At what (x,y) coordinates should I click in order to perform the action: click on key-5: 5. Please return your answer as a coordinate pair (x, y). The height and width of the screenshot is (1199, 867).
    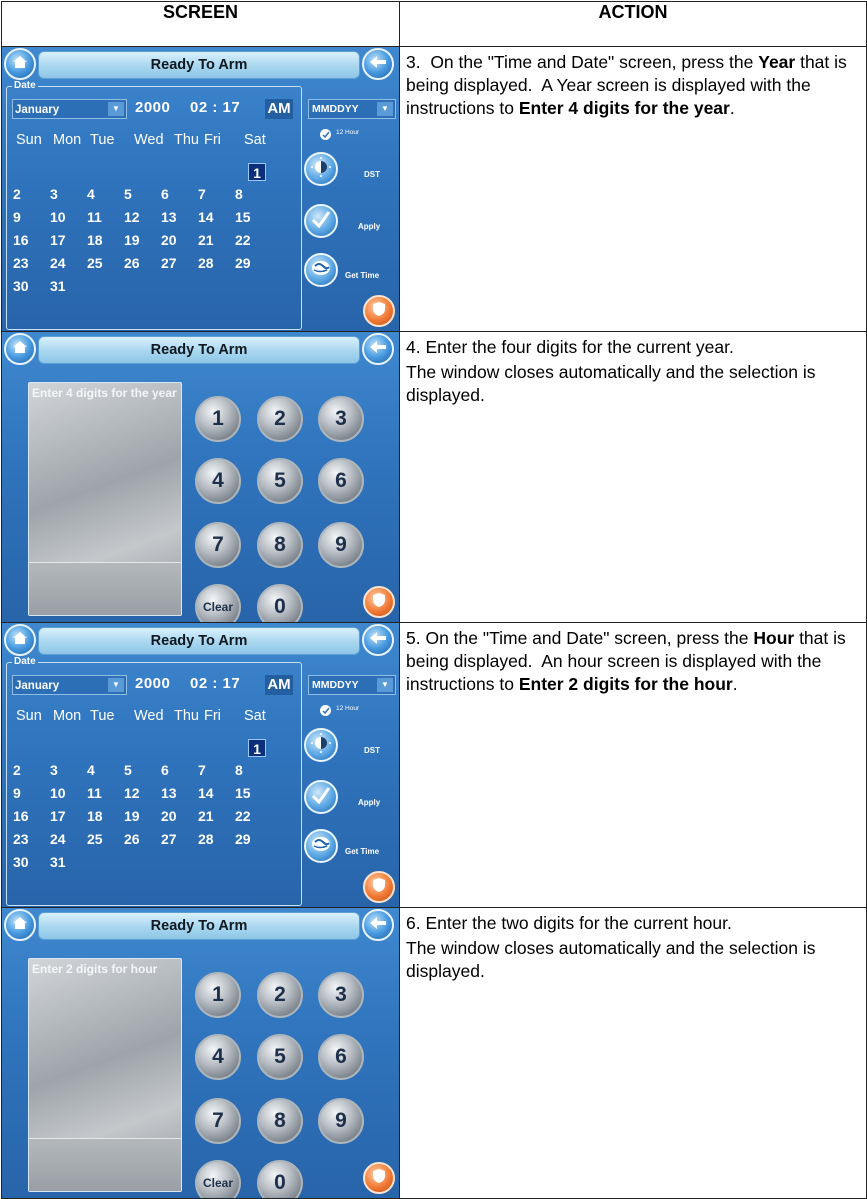
    Looking at the image, I should click on (280, 1057).